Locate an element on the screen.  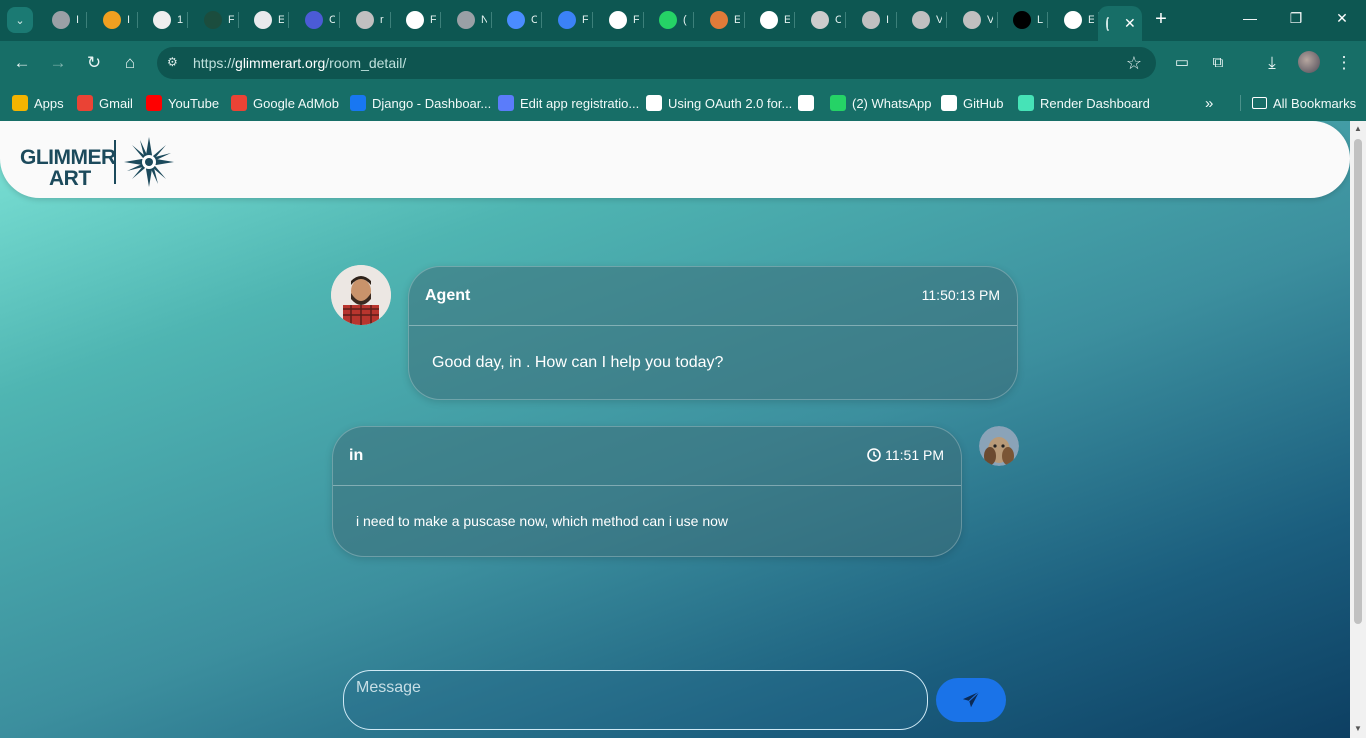
bookmark-item: GitHub is located at coordinates (972, 103).